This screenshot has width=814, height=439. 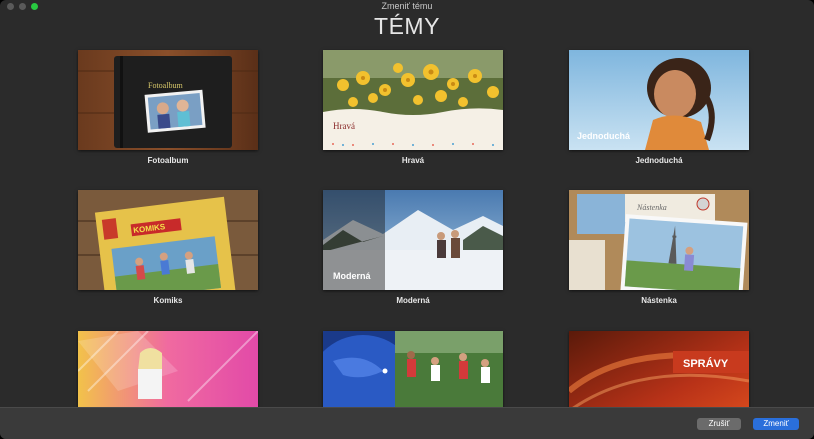 I want to click on jednoducha-overlay-text: Jednoduchá, so click(x=604, y=136).